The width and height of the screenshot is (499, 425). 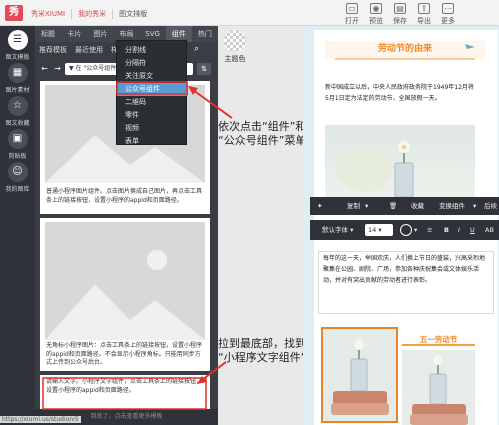 I want to click on annotation-line: “小程序文字组件”, so click(x=262, y=357).